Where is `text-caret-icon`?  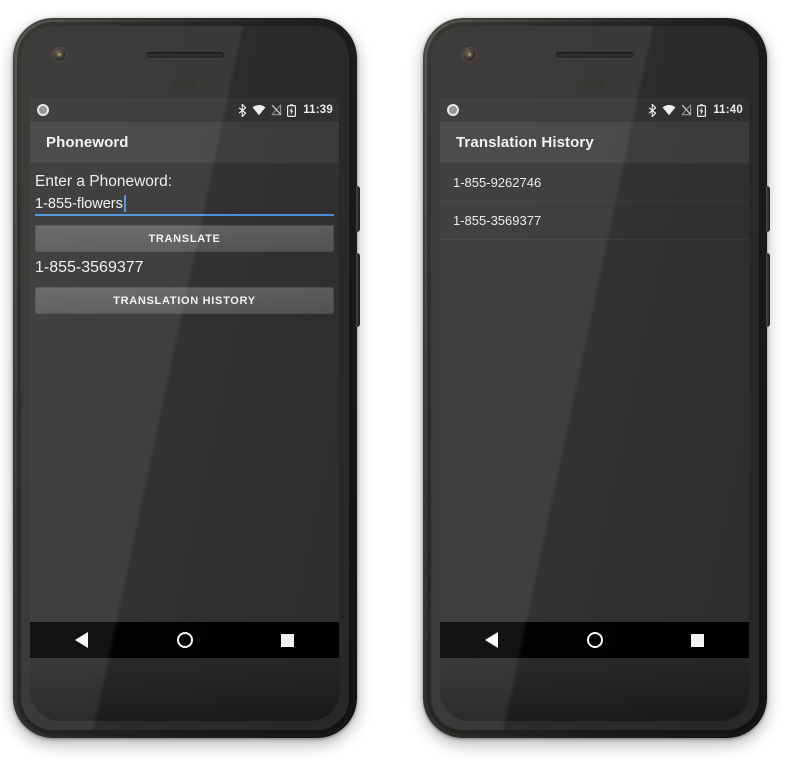
text-caret-icon is located at coordinates (124, 203).